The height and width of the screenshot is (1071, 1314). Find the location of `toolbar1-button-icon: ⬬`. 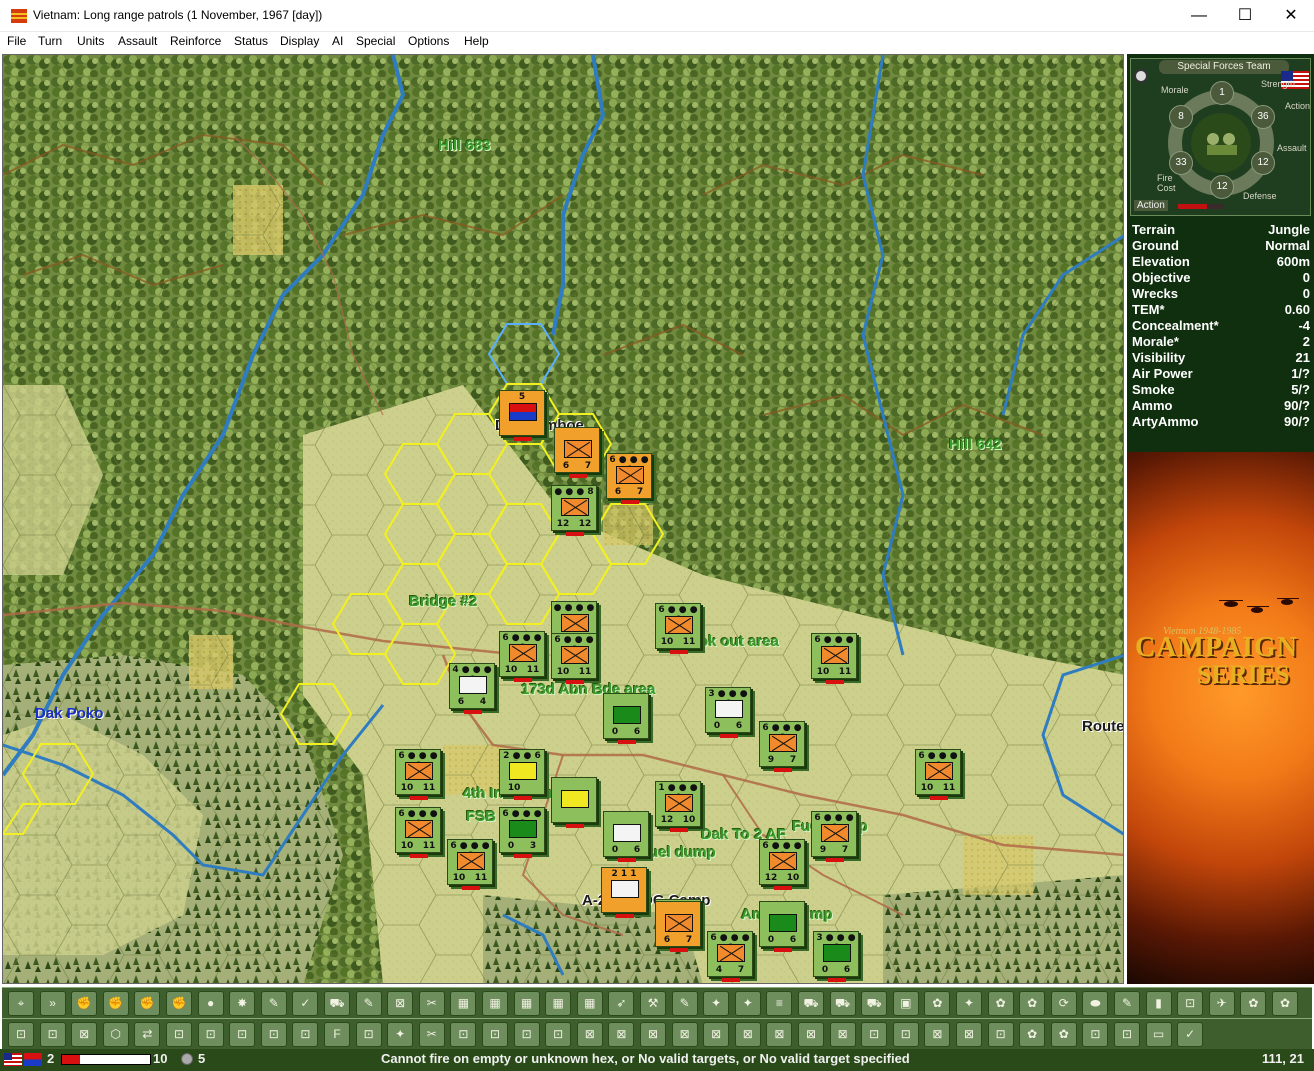

toolbar1-button-icon: ⬬ is located at coordinates (1095, 1003).